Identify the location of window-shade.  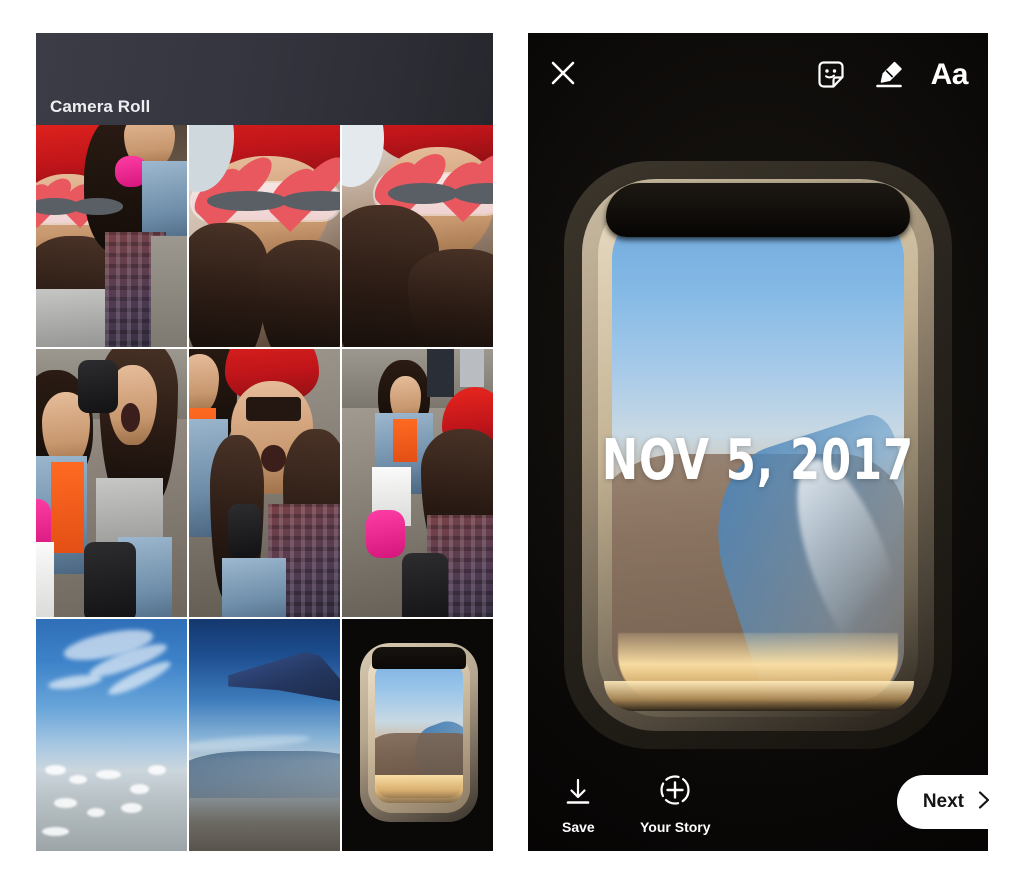
(758, 210).